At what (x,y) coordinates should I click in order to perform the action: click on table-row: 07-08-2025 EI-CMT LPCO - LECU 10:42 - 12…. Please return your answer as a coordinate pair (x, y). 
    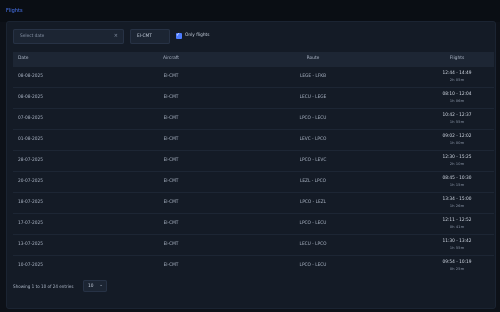
    Looking at the image, I should click on (253, 118).